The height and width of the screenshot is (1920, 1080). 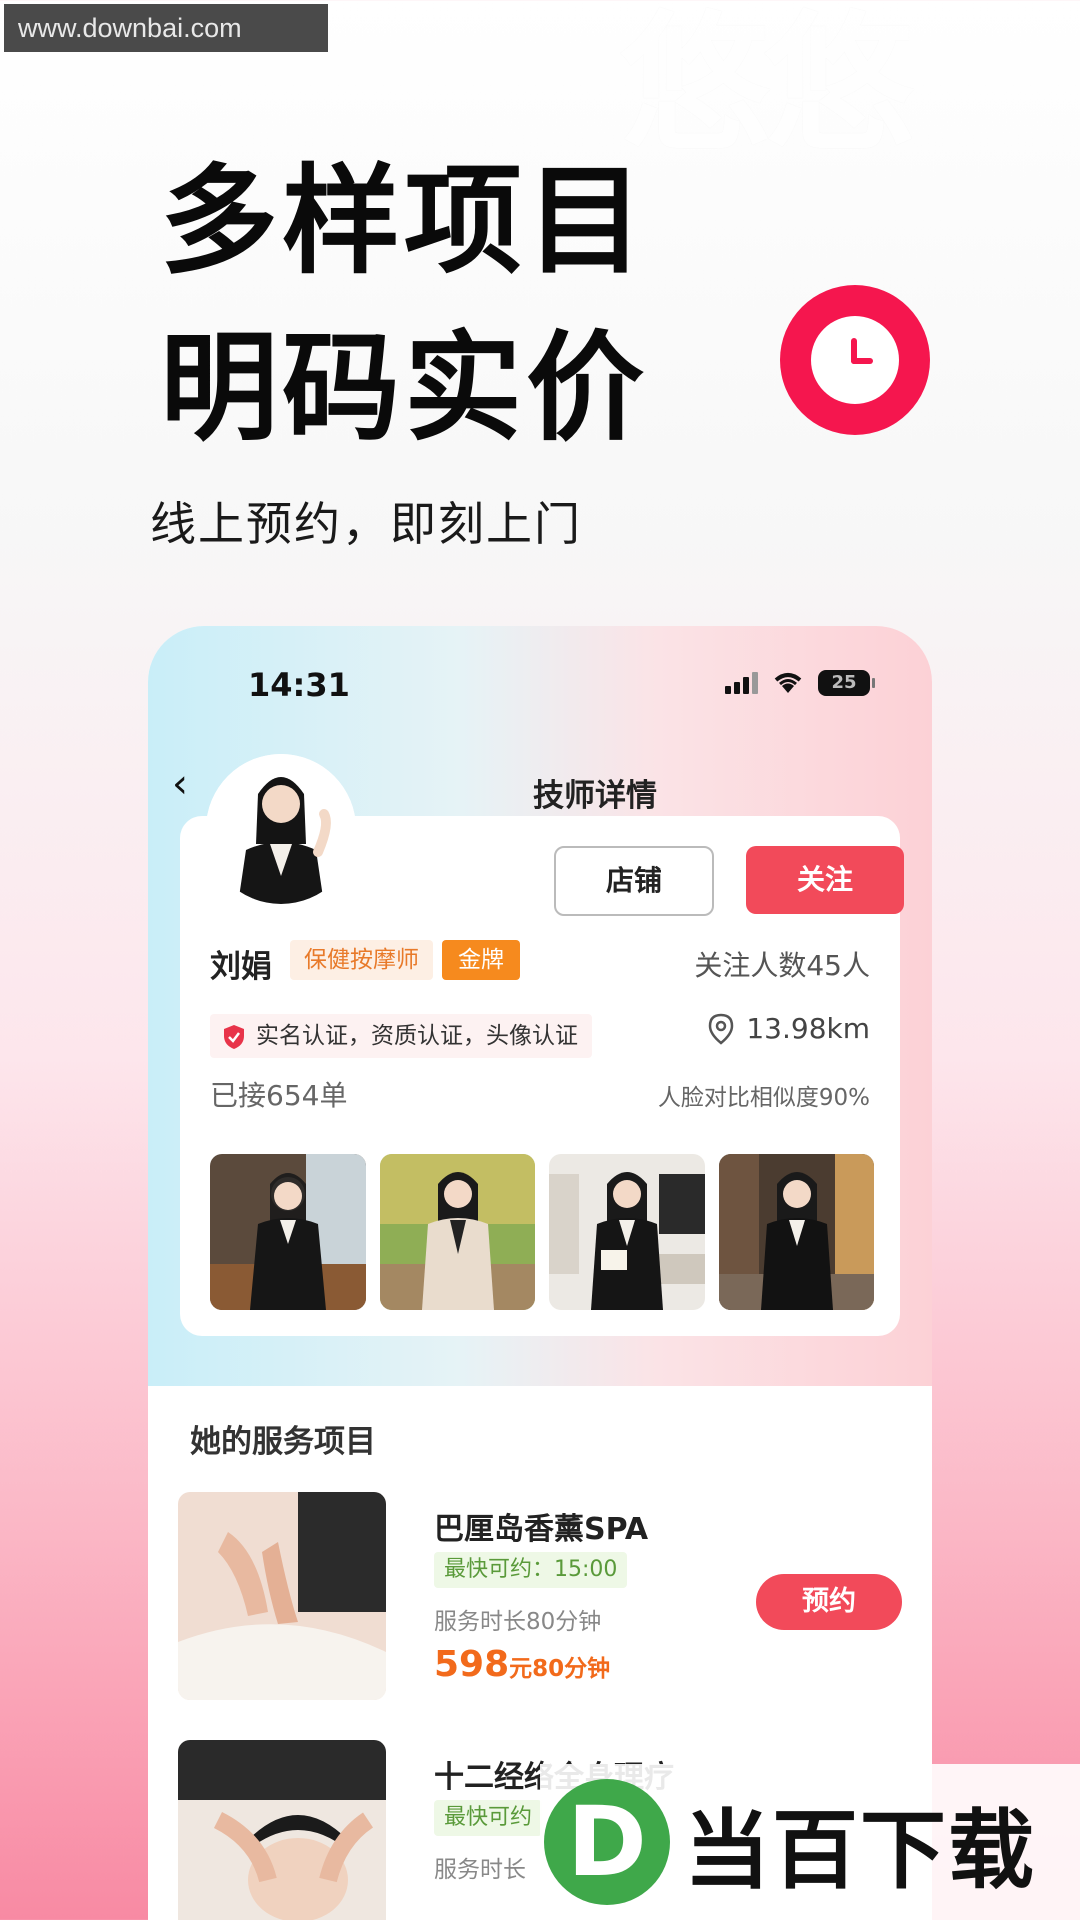 I want to click on role-tag: 保健按摩师, so click(x=361, y=960).